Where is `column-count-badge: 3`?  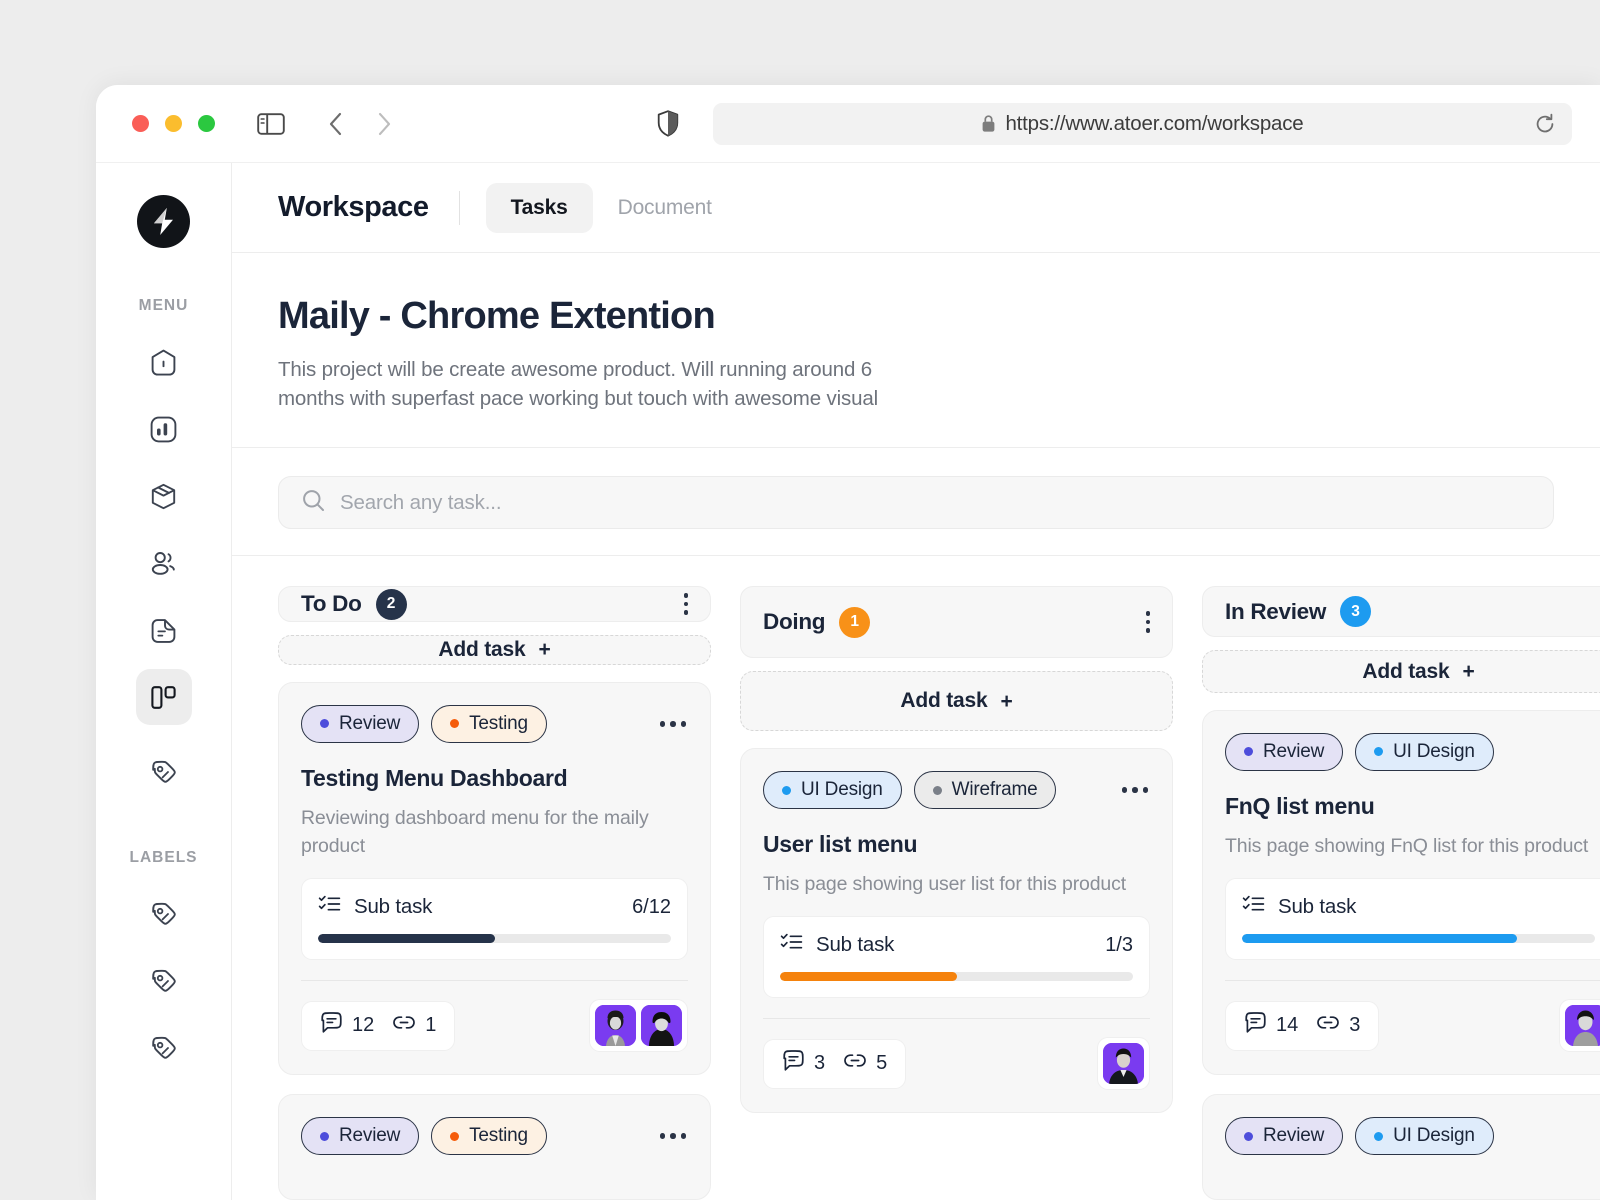
column-count-badge: 3 is located at coordinates (1356, 612).